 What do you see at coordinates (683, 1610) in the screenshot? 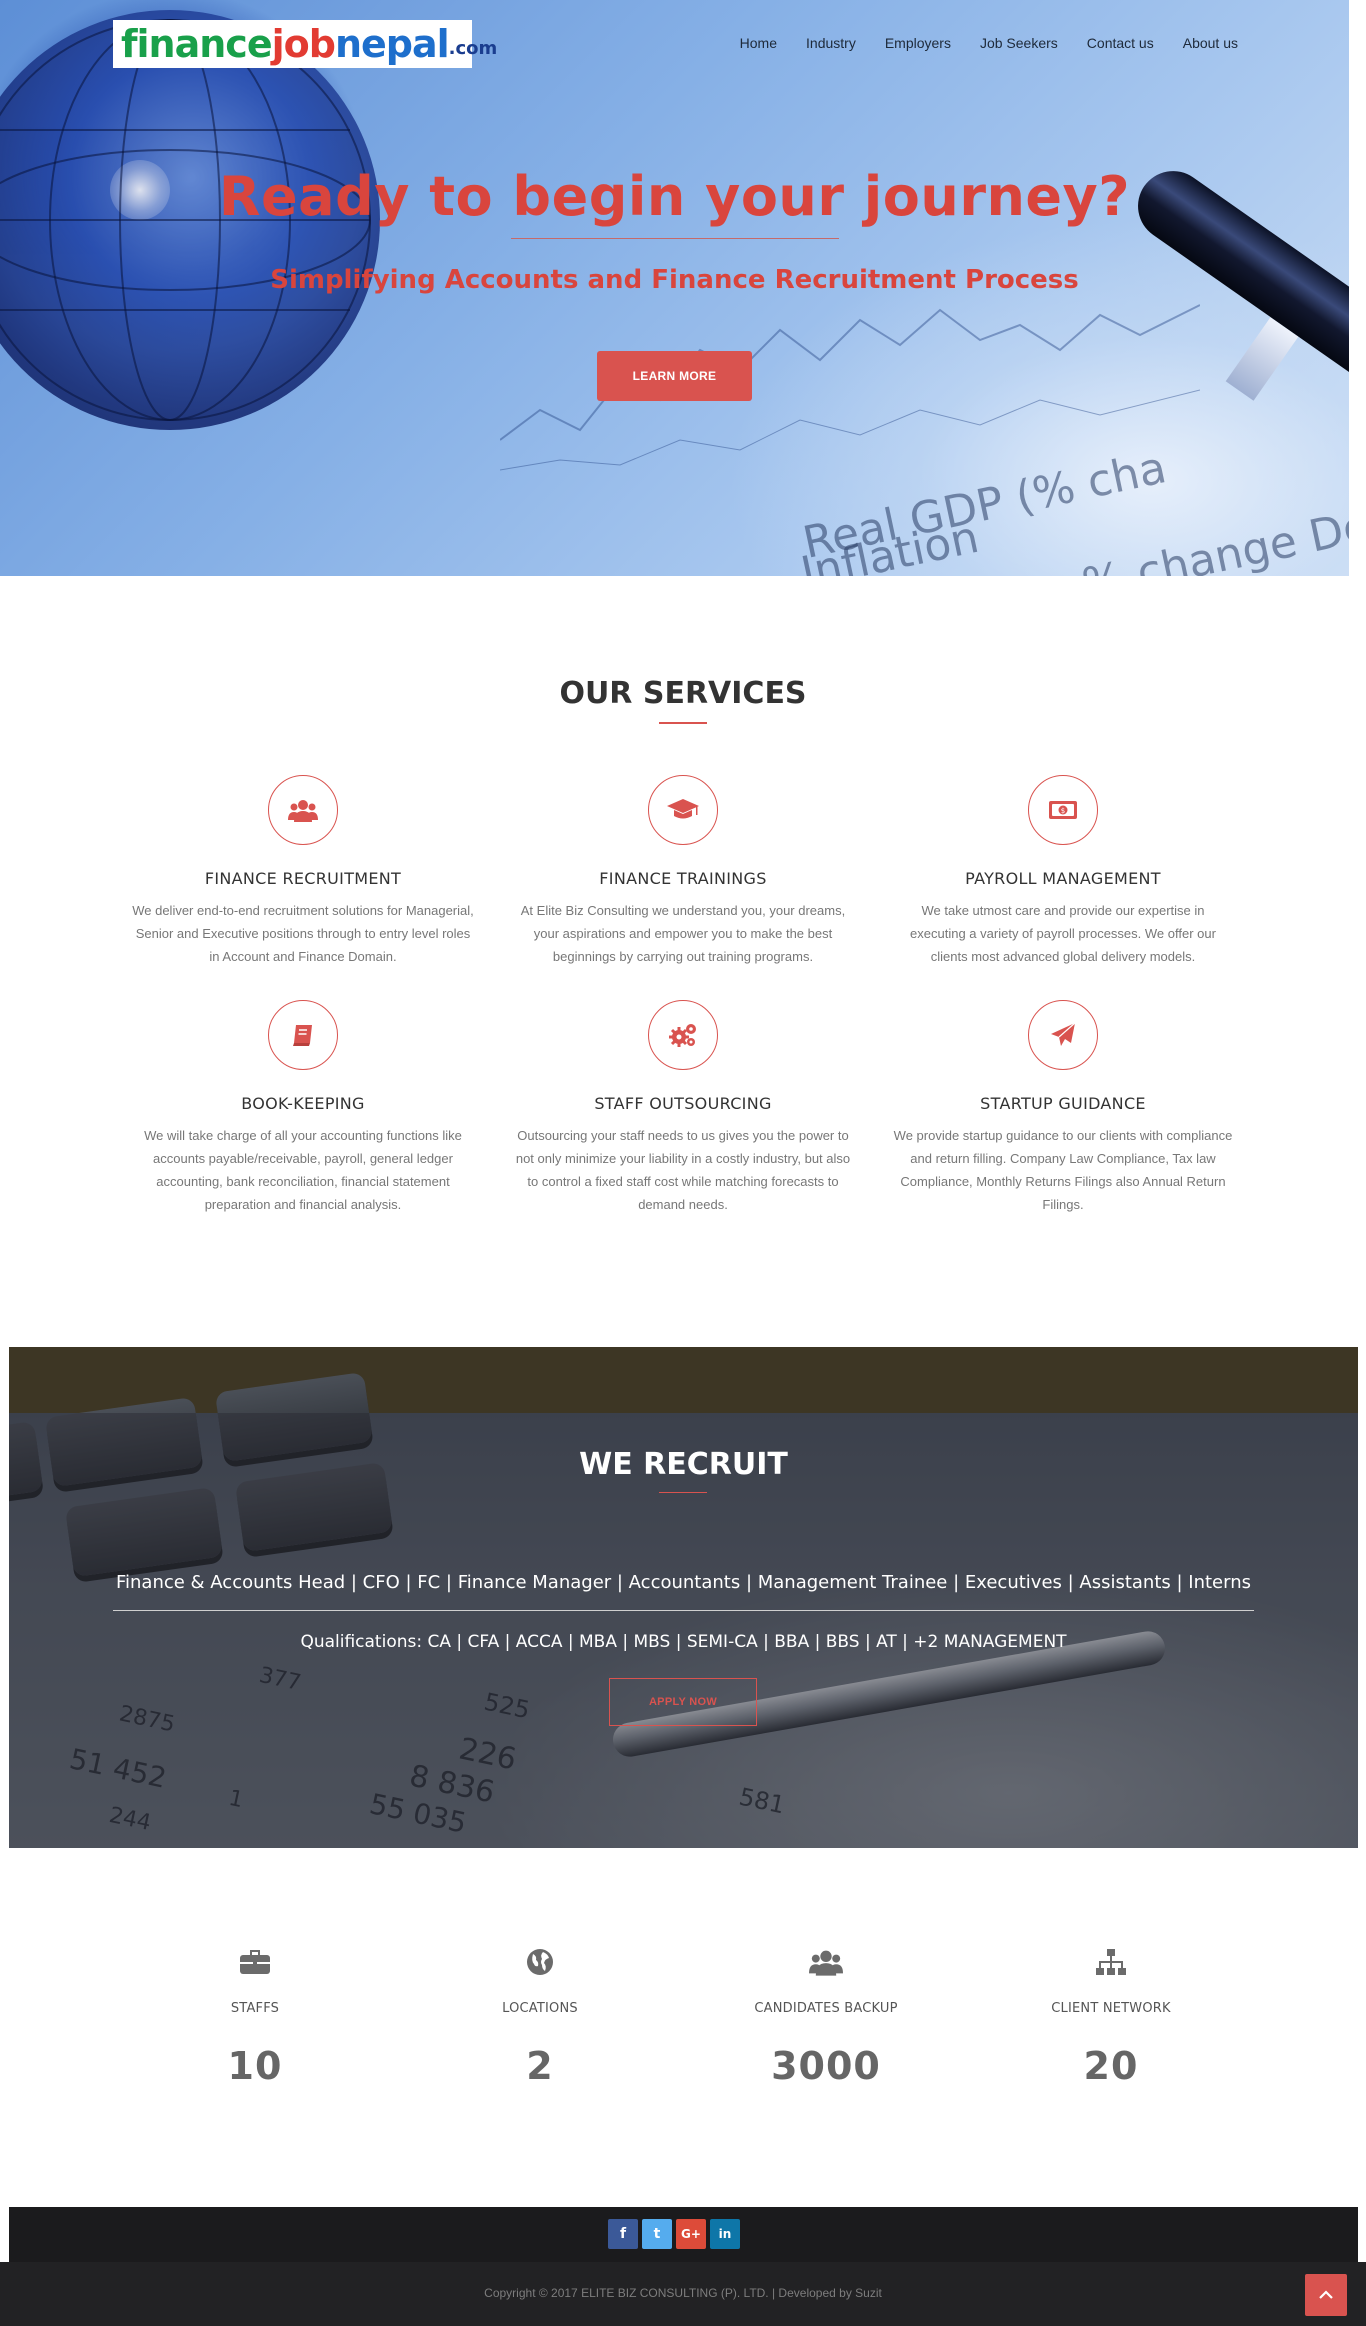
I see `recruit-divider` at bounding box center [683, 1610].